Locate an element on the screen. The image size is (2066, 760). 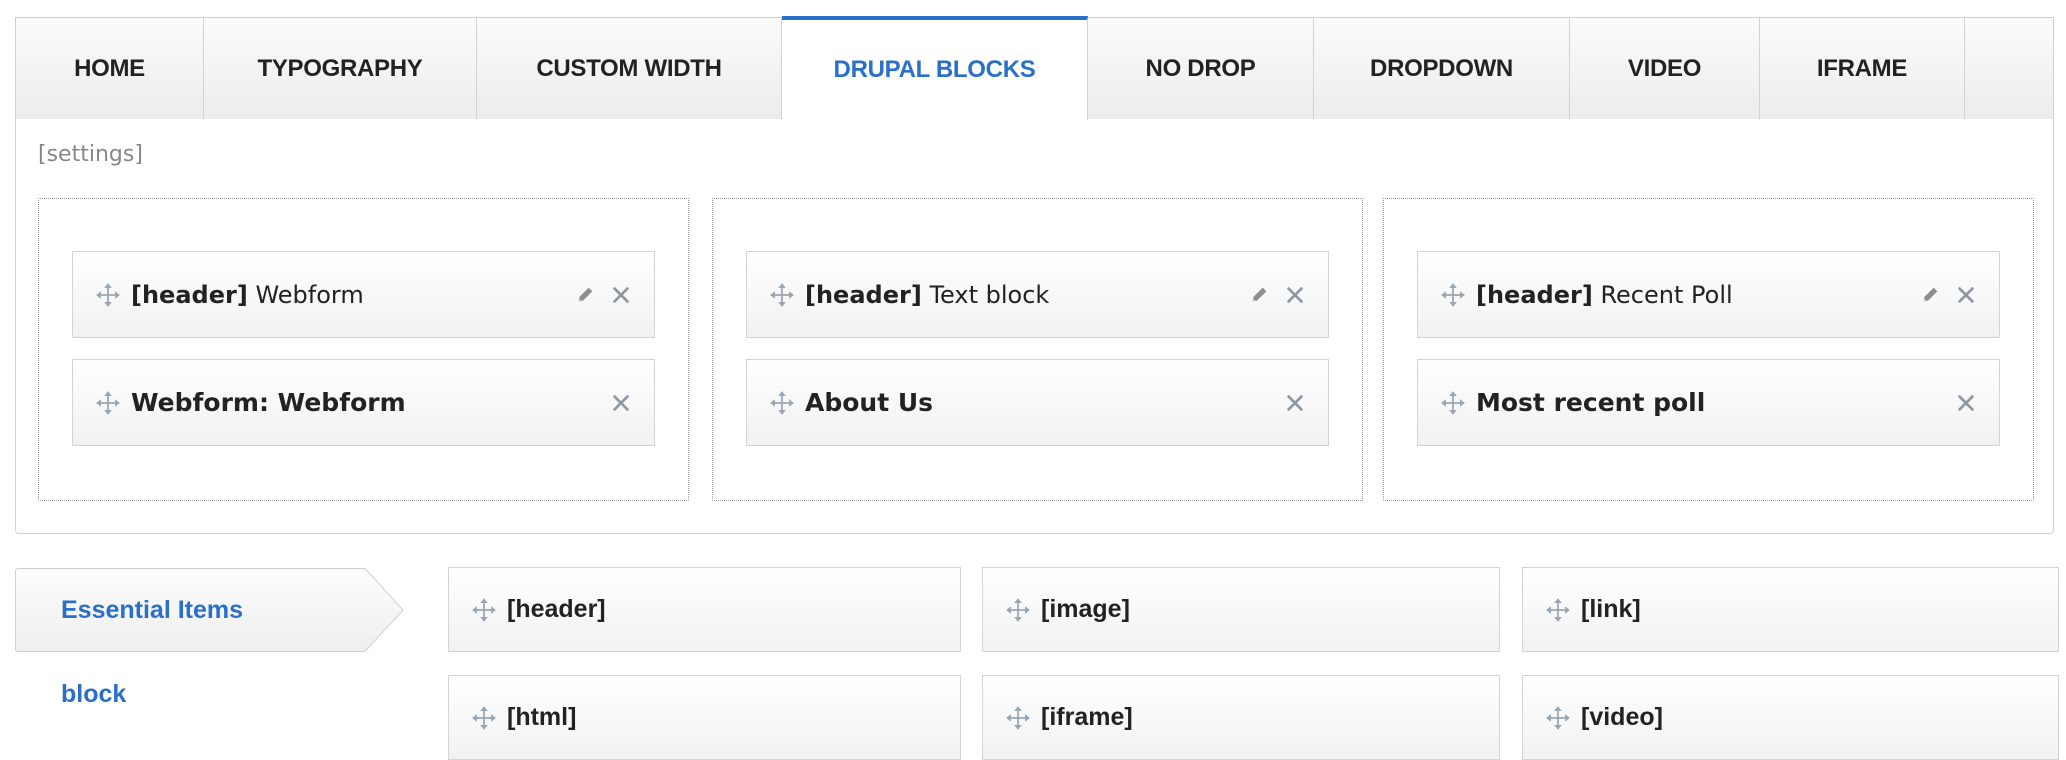
palette-item-label: [image] is located at coordinates (1085, 609).